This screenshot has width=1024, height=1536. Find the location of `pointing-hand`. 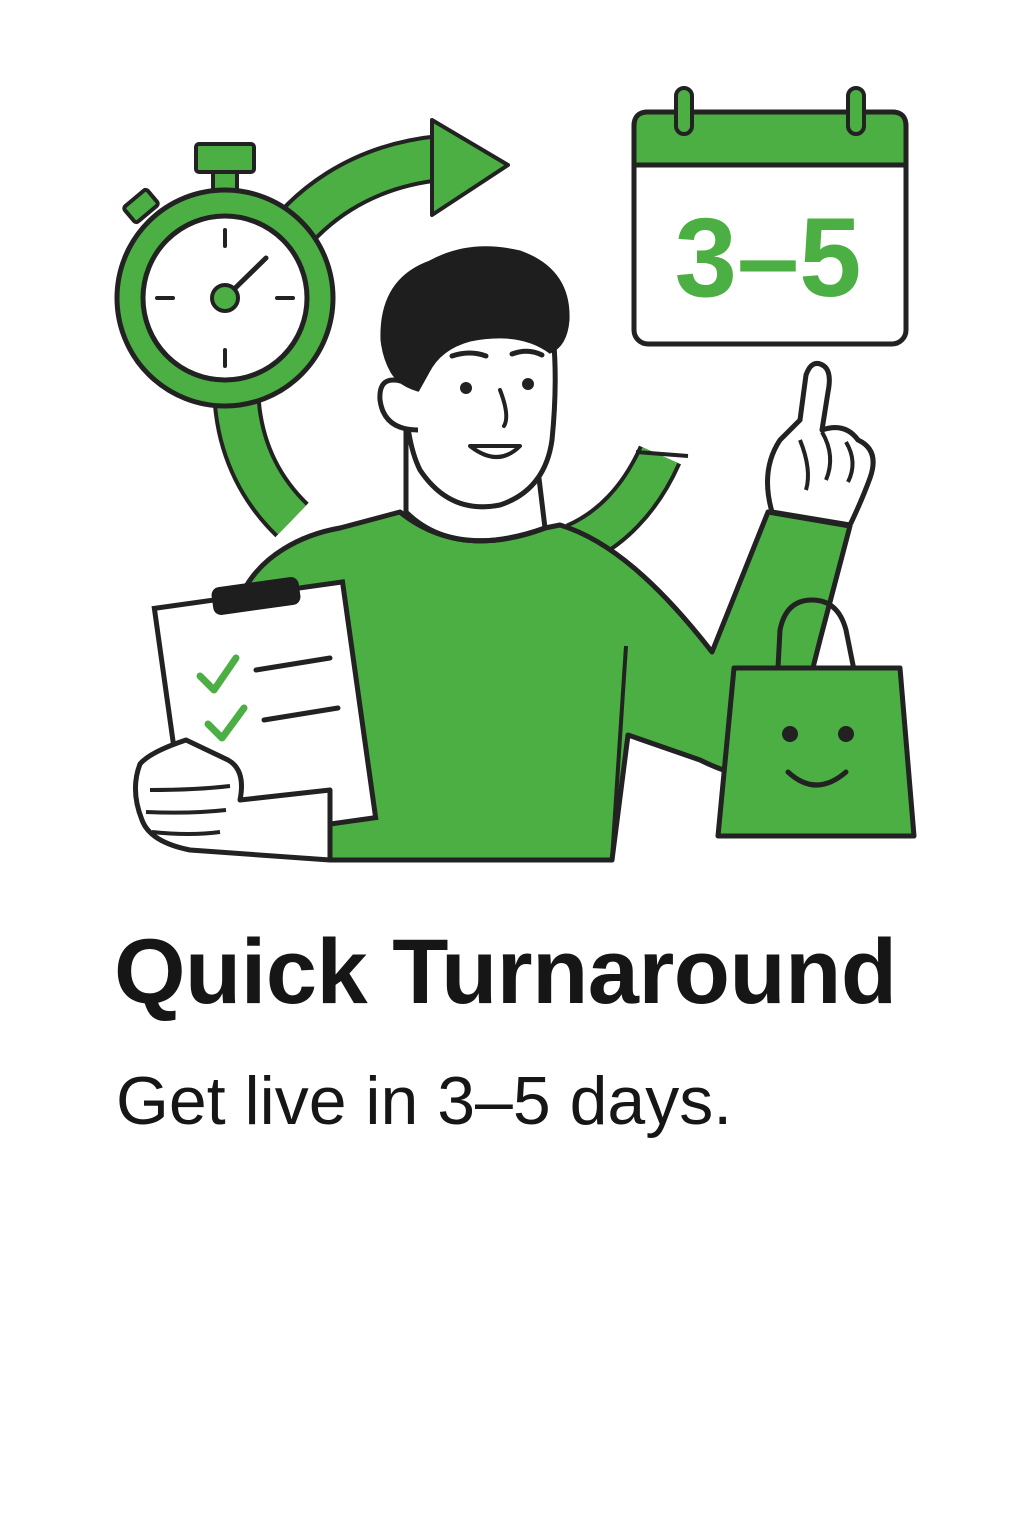

pointing-hand is located at coordinates (820, 444).